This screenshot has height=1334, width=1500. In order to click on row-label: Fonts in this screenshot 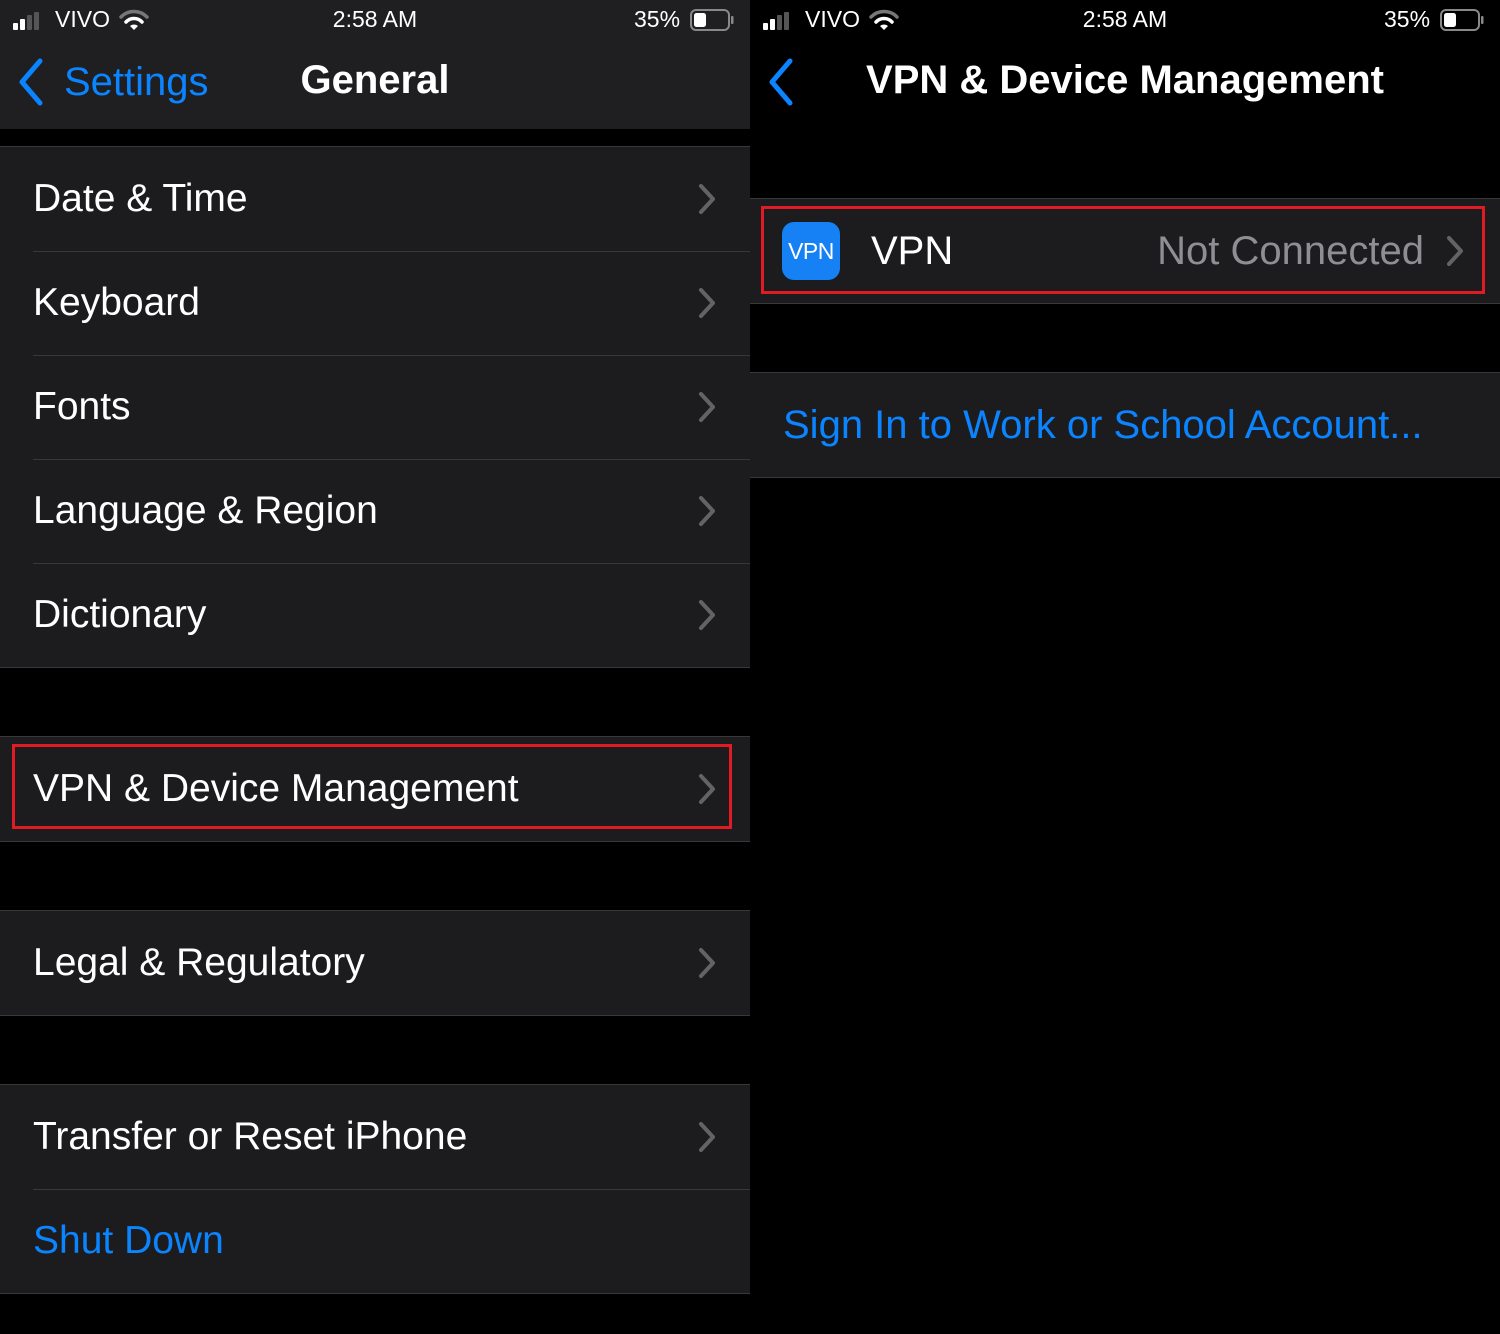, I will do `click(82, 406)`.